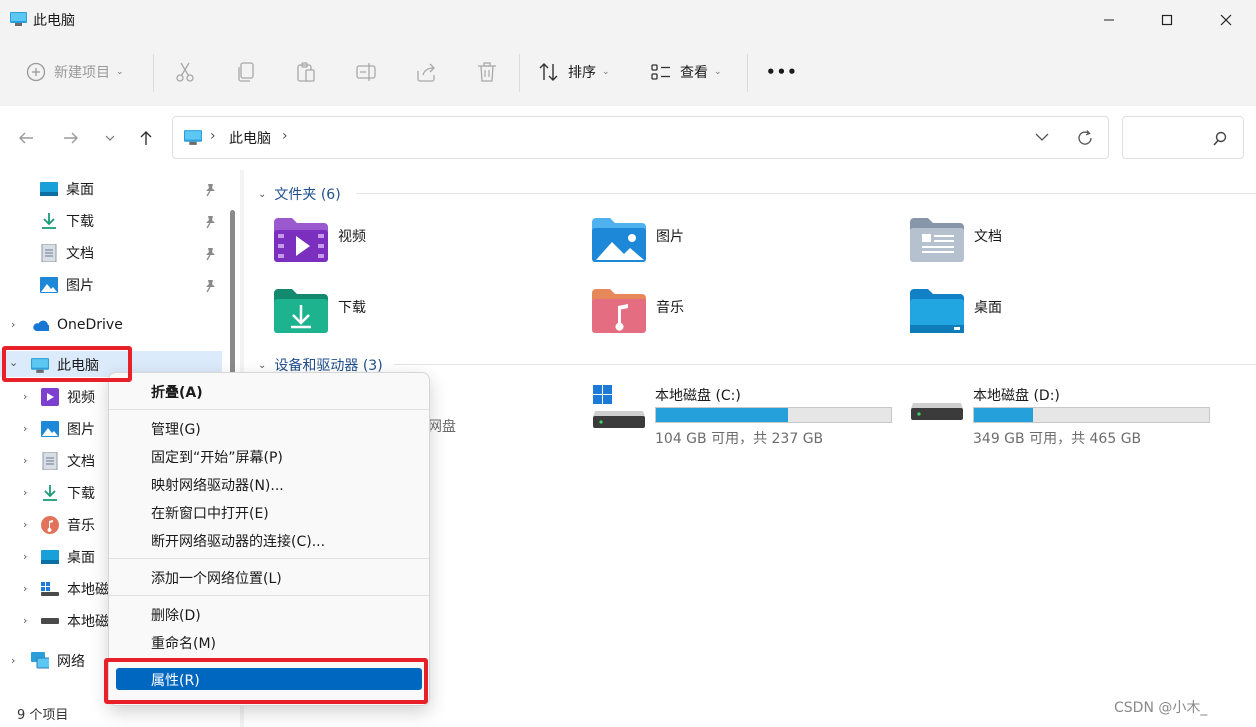  I want to click on group-title: 文件夹 (6), so click(307, 195).